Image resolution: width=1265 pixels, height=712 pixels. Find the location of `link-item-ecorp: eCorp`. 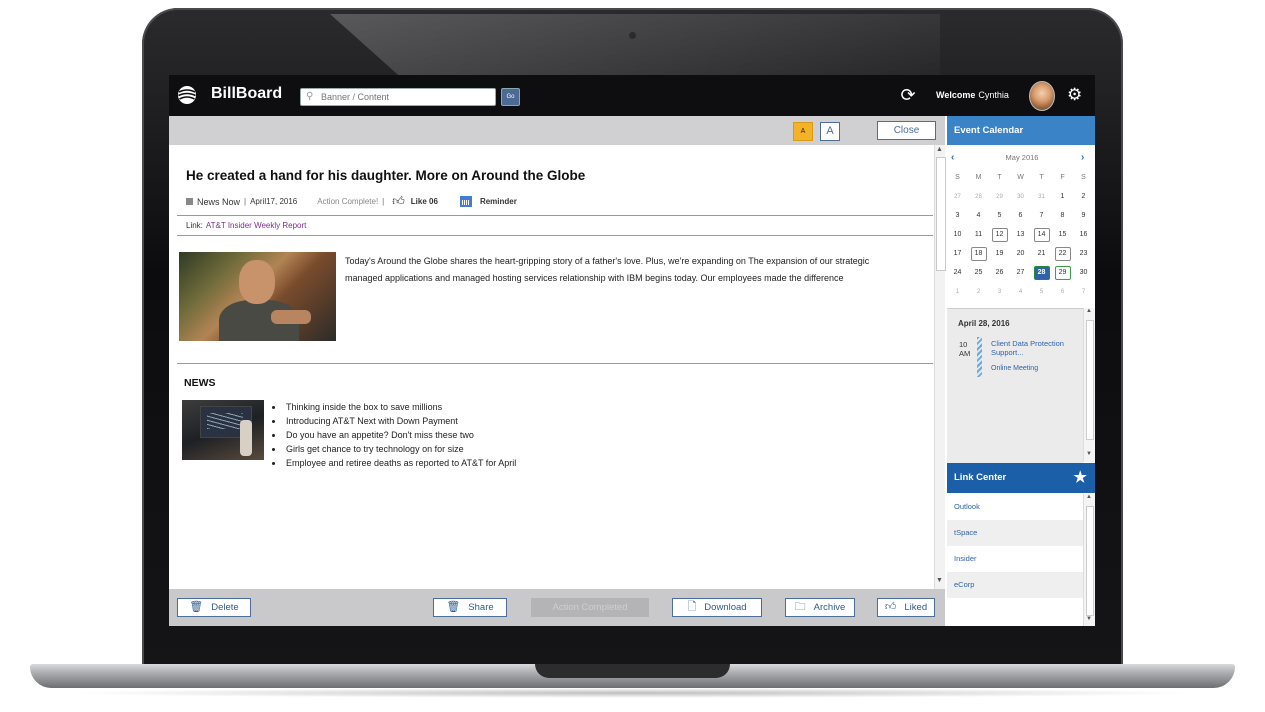

link-item-ecorp: eCorp is located at coordinates (1015, 585).